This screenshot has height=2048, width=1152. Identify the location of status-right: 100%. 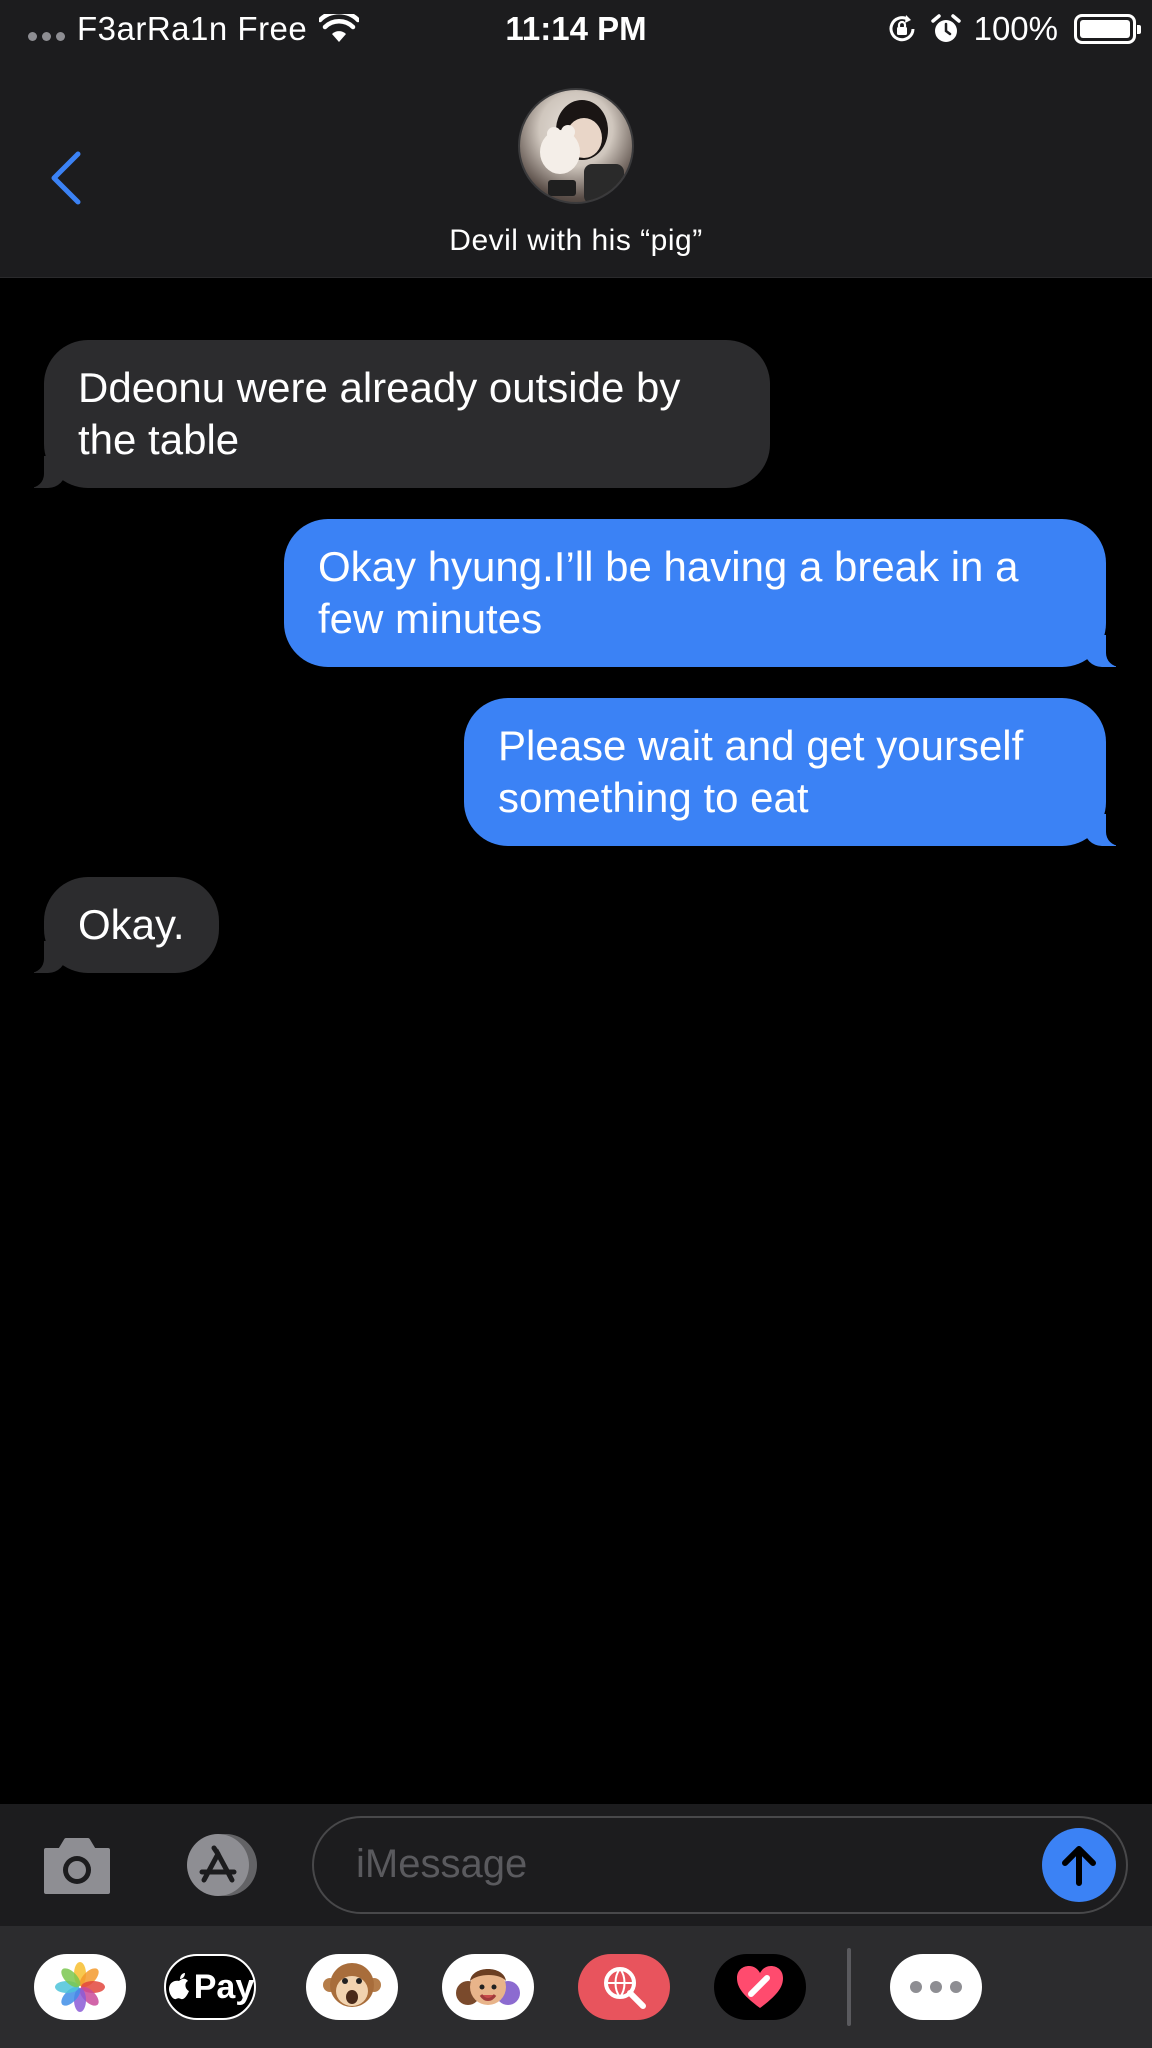
(1013, 29).